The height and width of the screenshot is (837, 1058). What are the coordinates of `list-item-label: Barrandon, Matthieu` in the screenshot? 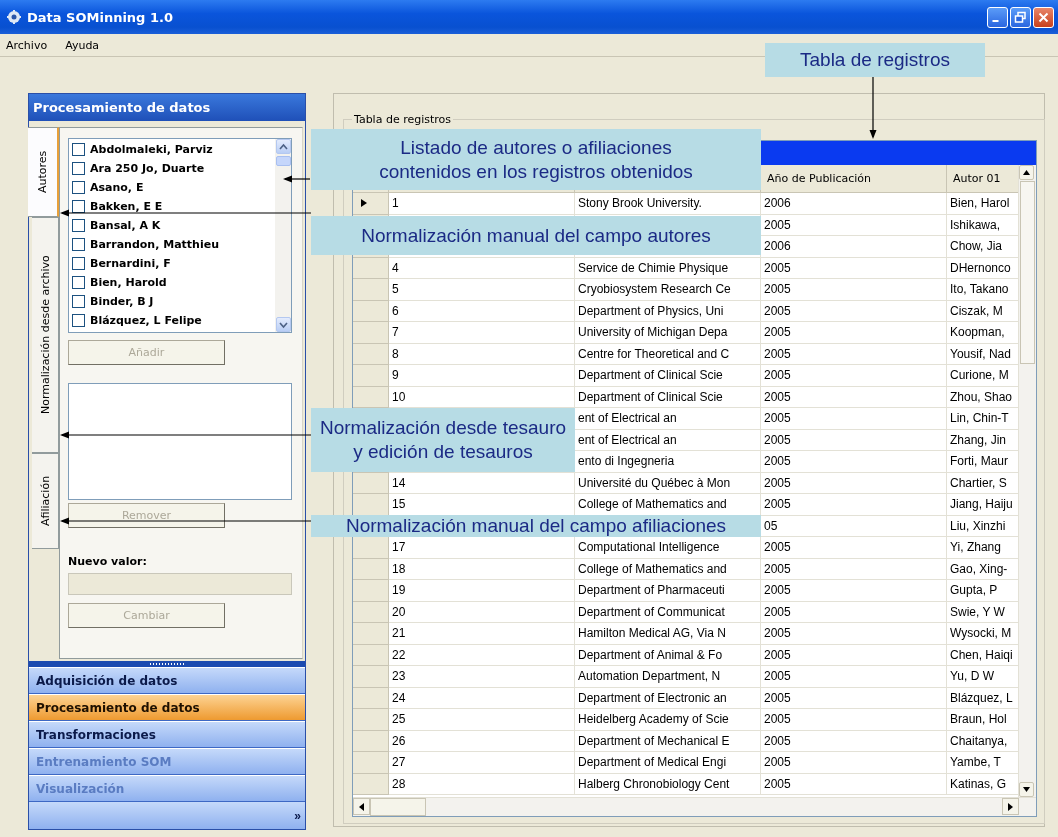 It's located at (154, 244).